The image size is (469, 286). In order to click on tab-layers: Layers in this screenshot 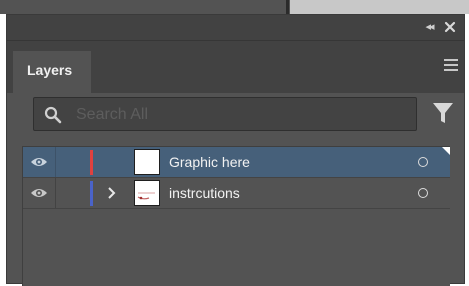, I will do `click(52, 72)`.